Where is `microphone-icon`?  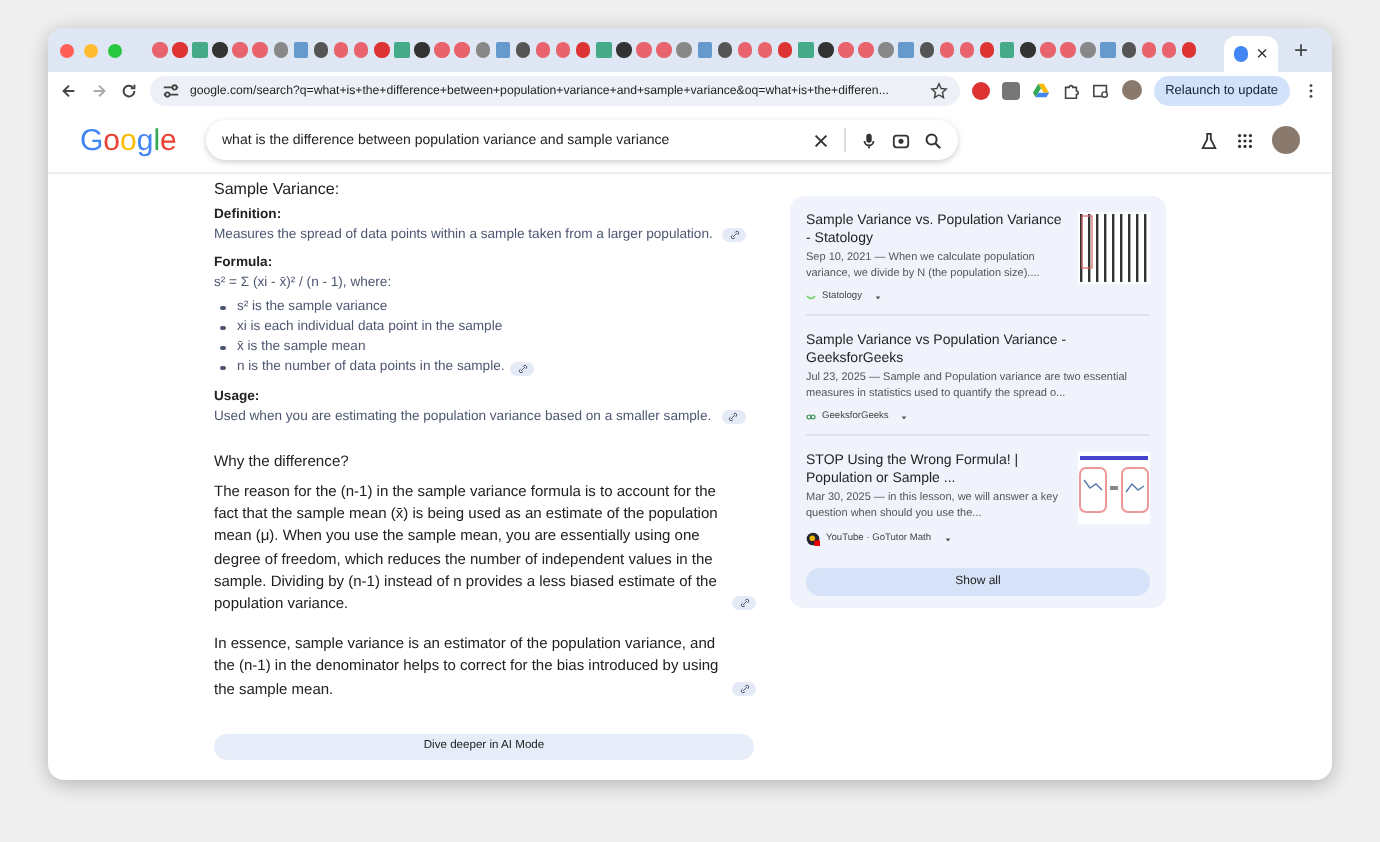 microphone-icon is located at coordinates (869, 140).